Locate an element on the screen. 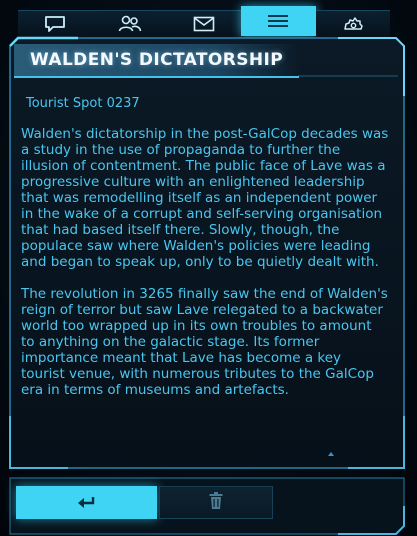 The image size is (417, 536). trash-icon is located at coordinates (216, 502).